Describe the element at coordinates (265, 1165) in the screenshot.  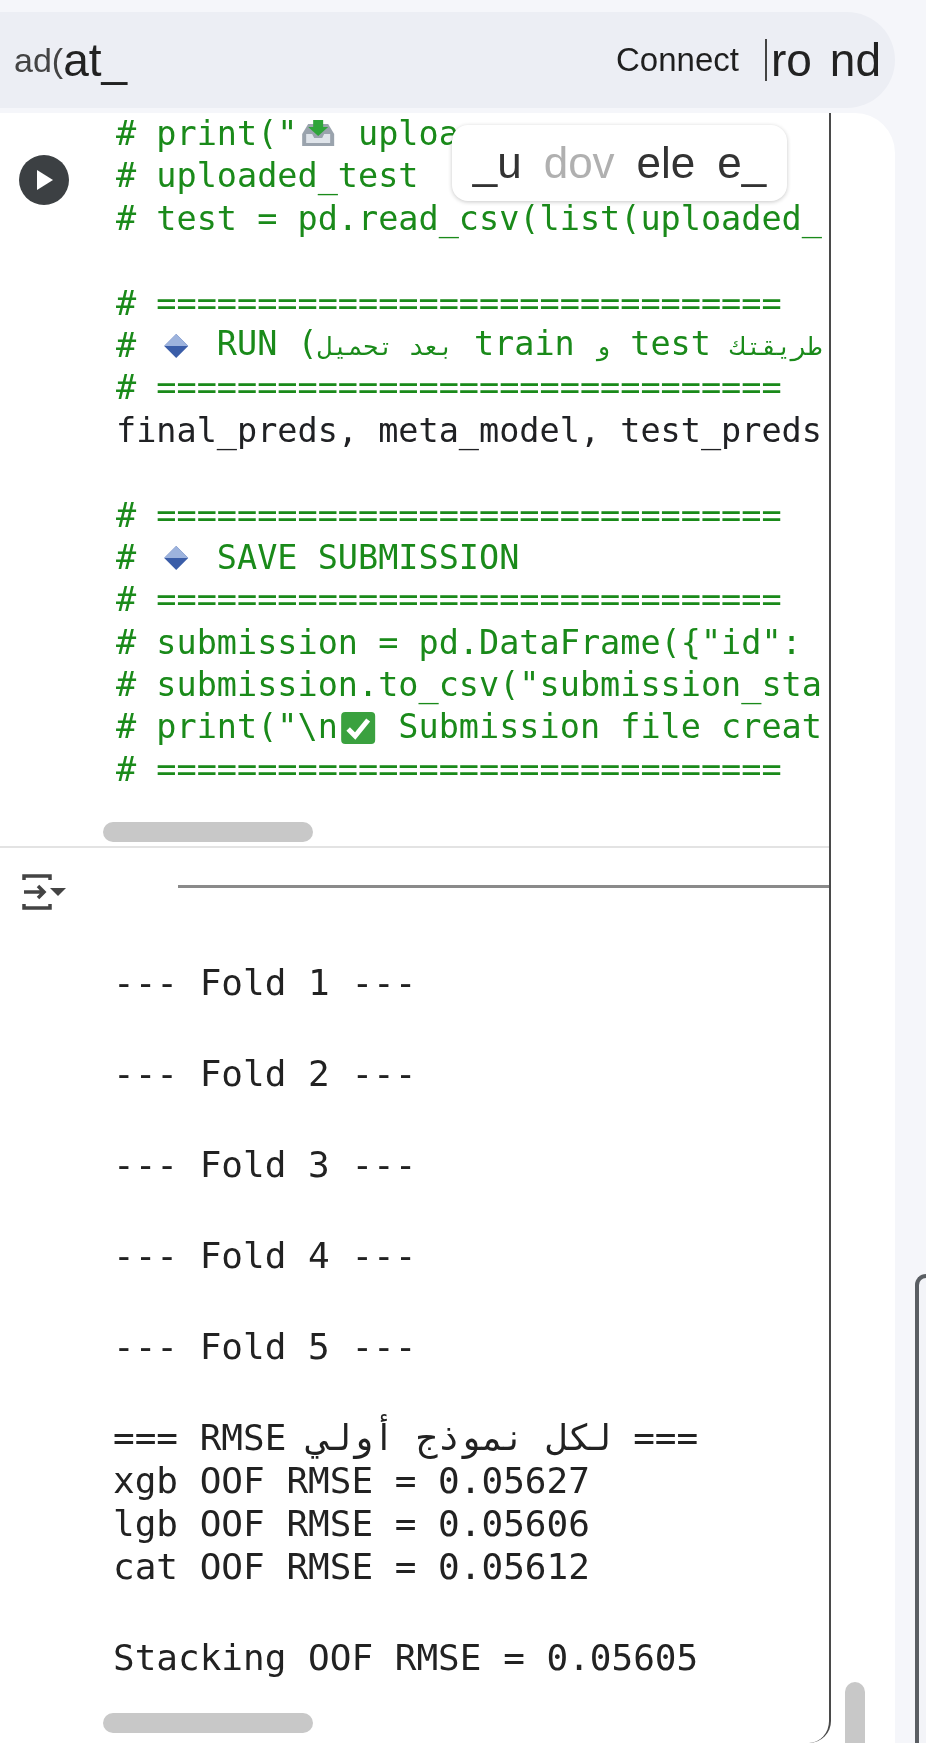
I see `output-line: --- Fold 3 ---` at that location.